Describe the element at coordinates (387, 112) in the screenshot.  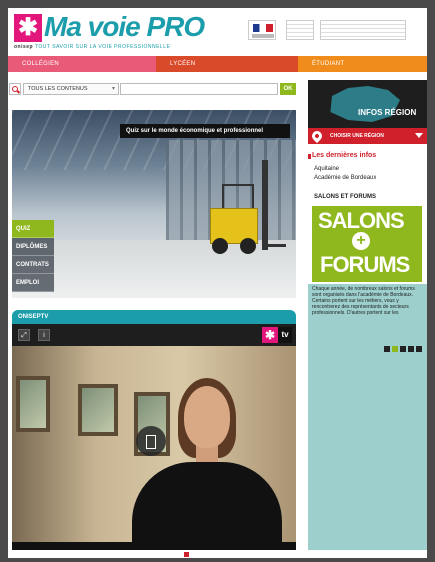
I see `region-title: INFOS RÉGION` at that location.